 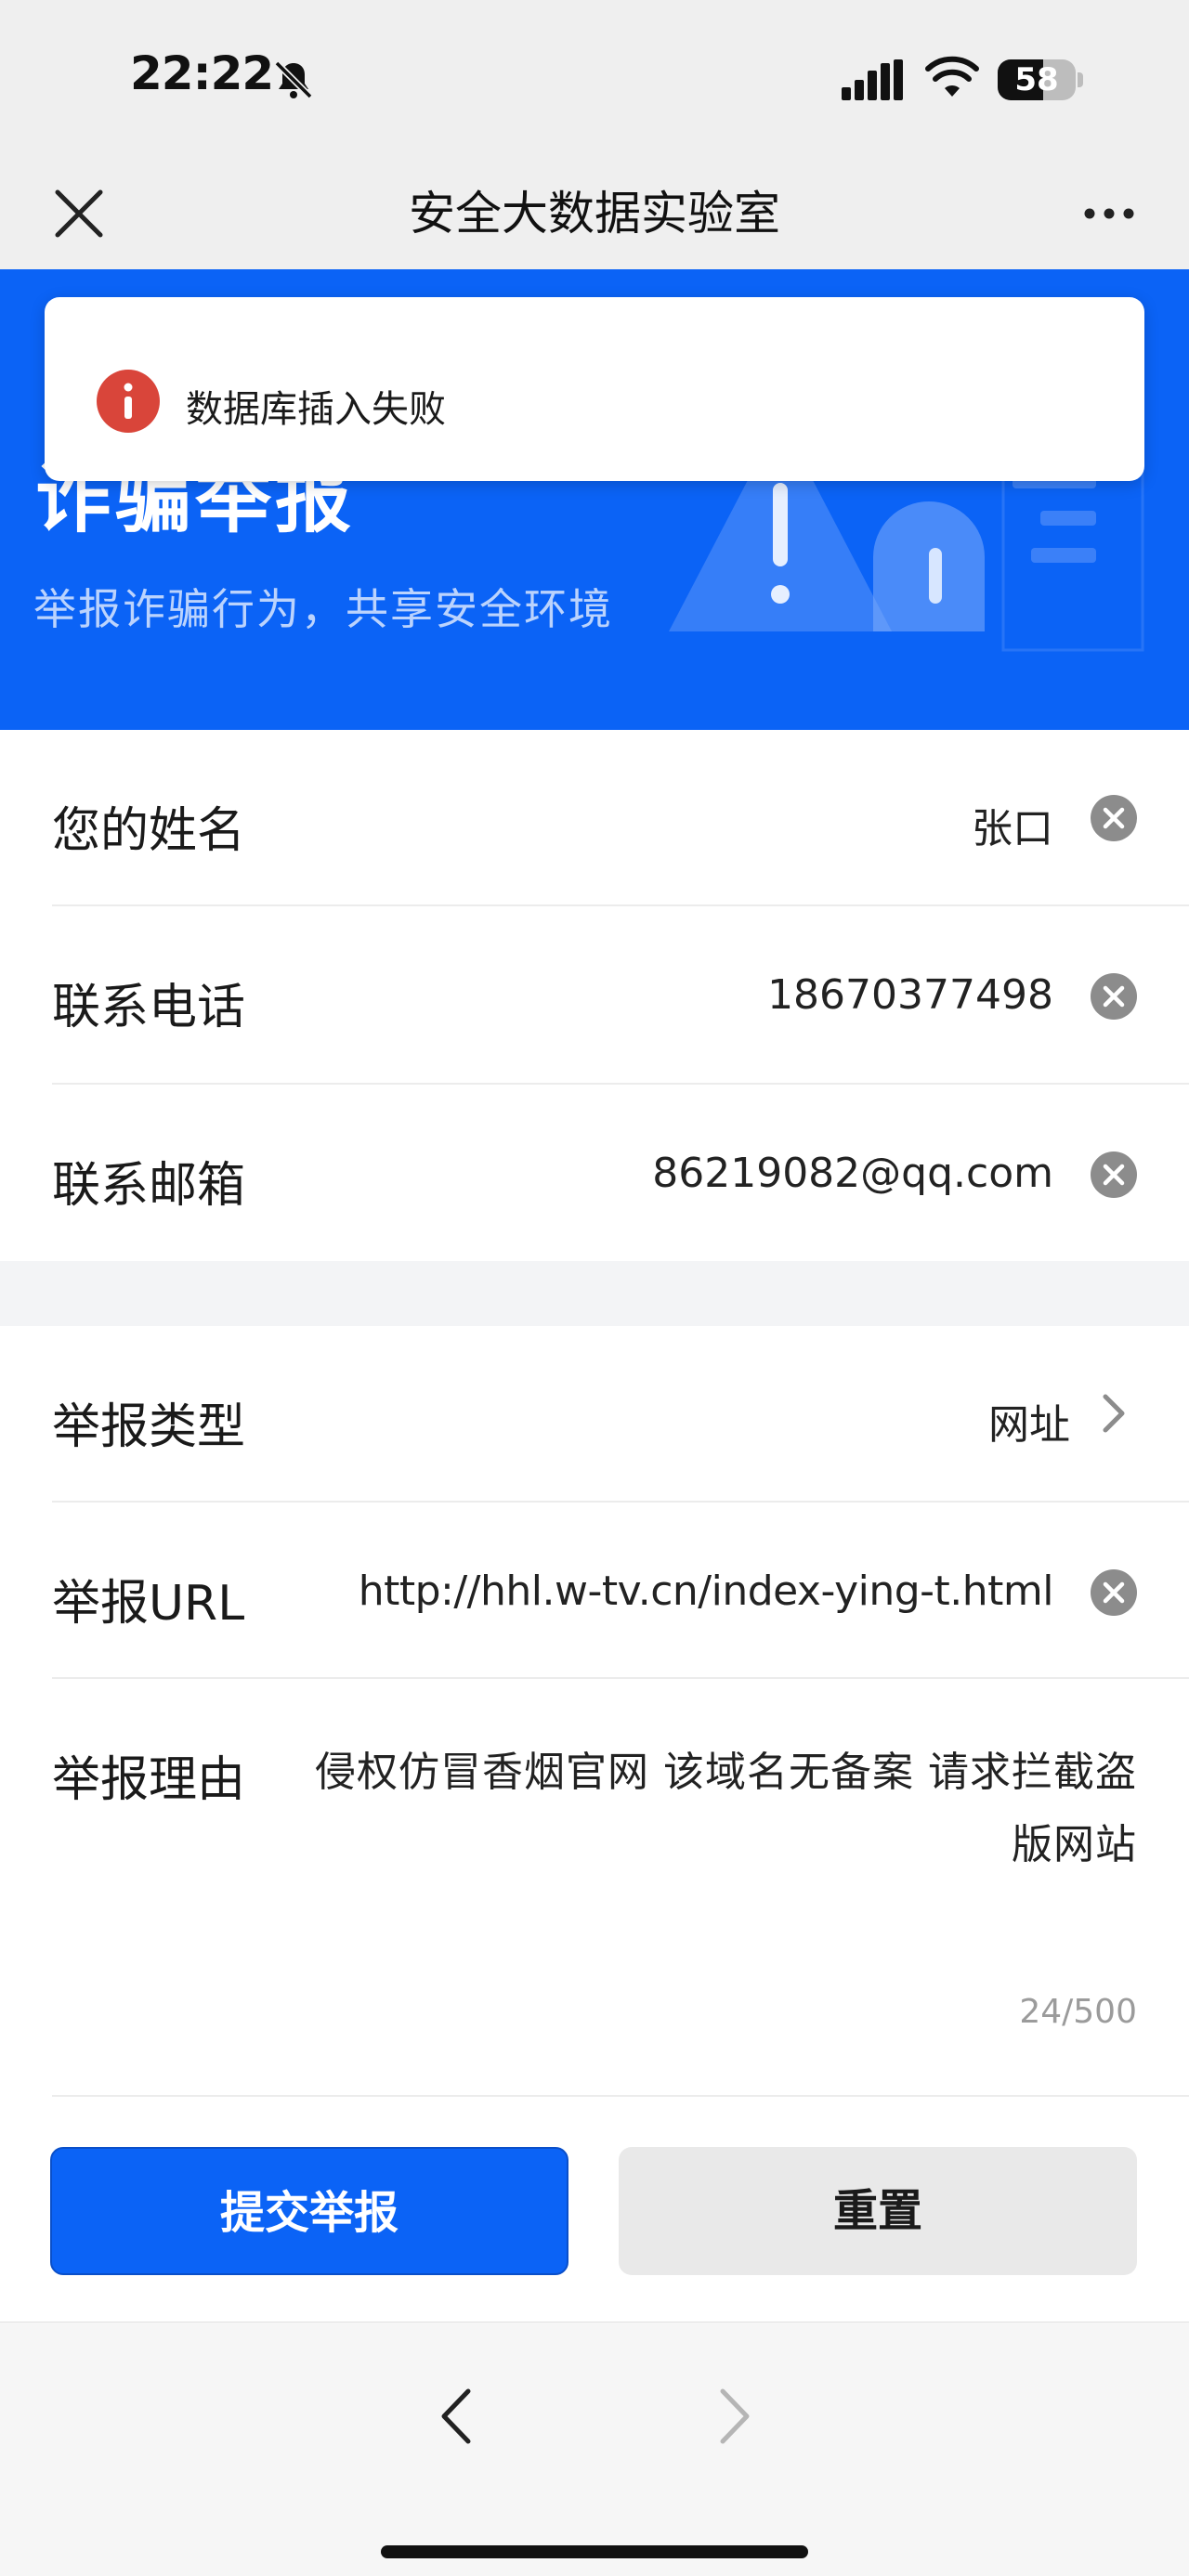 What do you see at coordinates (148, 1604) in the screenshot?
I see `report-url-label: 举报URL` at bounding box center [148, 1604].